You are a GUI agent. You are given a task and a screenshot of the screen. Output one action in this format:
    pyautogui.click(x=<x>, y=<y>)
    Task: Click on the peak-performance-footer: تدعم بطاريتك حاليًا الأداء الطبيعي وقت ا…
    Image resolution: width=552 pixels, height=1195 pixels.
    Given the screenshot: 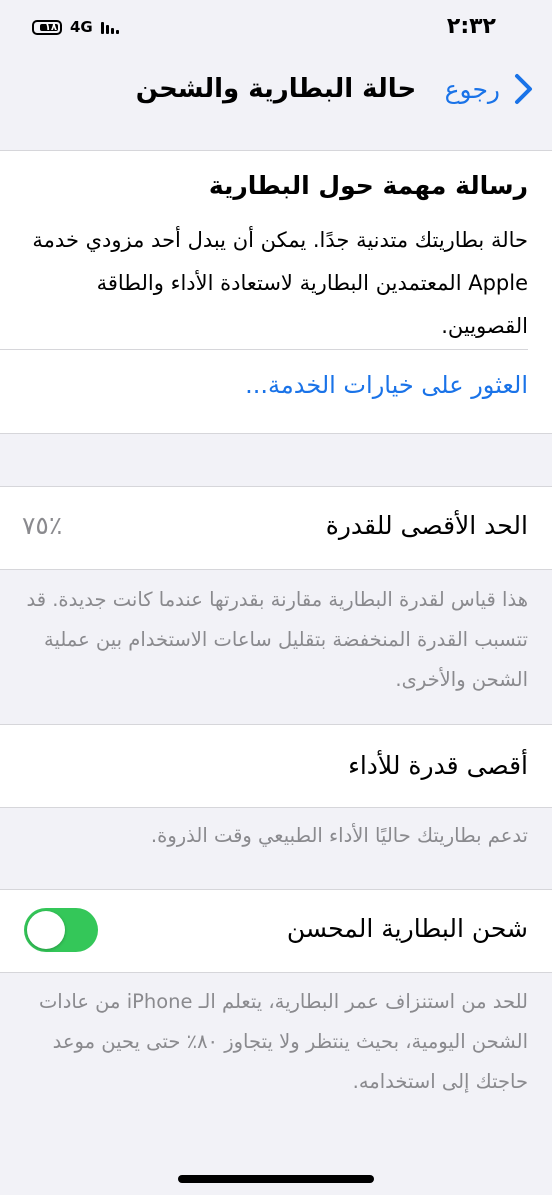 What is the action you would take?
    pyautogui.click(x=339, y=835)
    